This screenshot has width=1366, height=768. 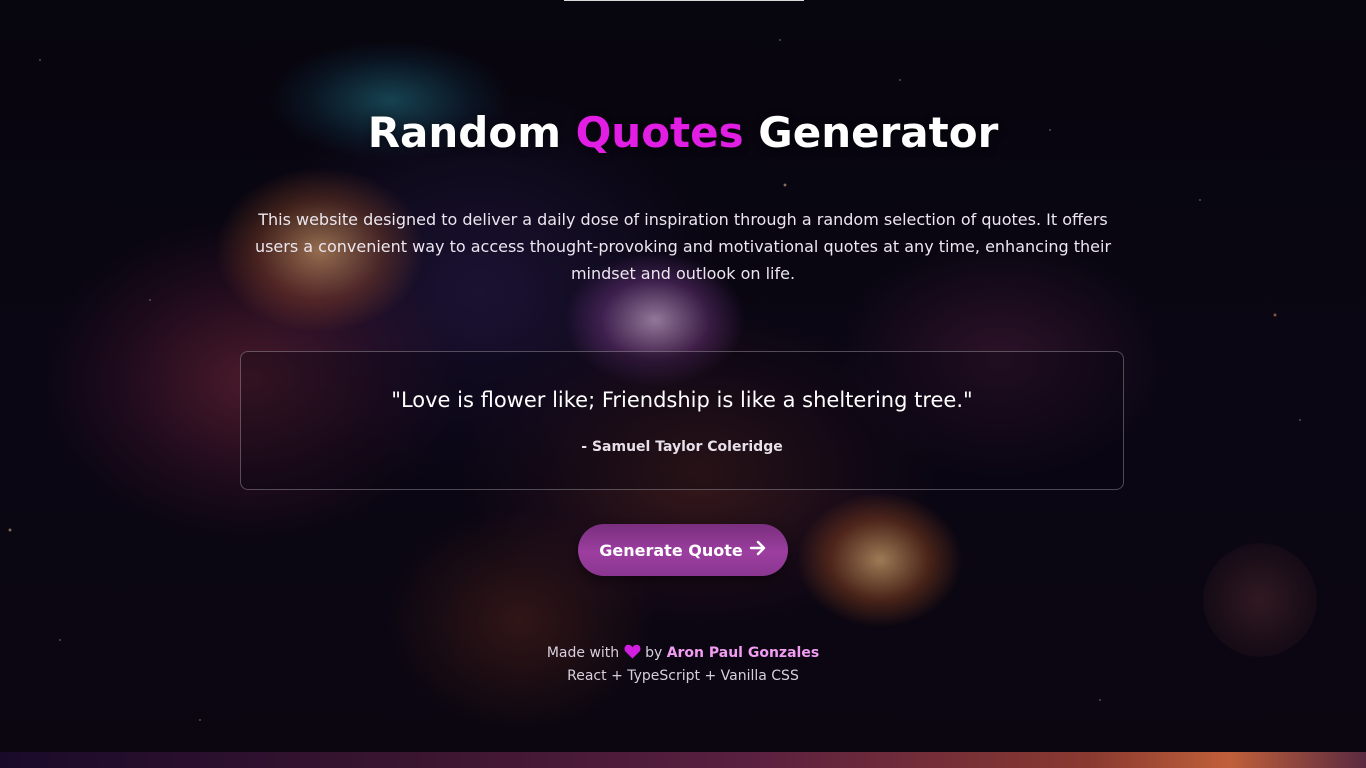 I want to click on title-part-2: Generator, so click(x=871, y=132).